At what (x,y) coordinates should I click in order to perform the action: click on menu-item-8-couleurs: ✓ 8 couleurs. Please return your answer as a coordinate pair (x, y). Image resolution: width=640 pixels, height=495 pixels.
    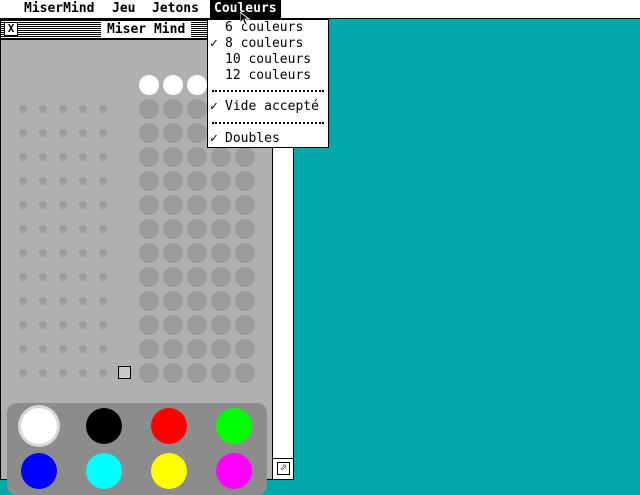
    Looking at the image, I should click on (268, 44).